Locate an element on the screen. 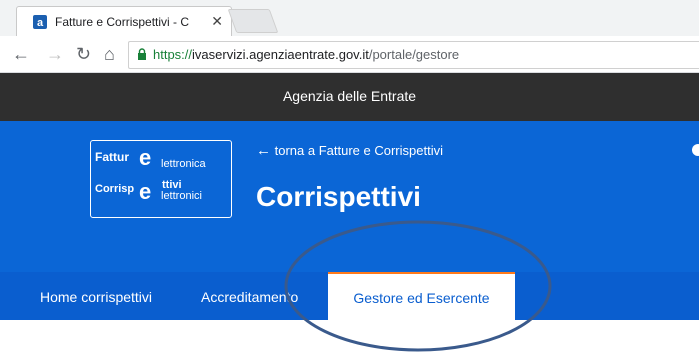 The width and height of the screenshot is (699, 354). svg-text: a is located at coordinates (40, 23).